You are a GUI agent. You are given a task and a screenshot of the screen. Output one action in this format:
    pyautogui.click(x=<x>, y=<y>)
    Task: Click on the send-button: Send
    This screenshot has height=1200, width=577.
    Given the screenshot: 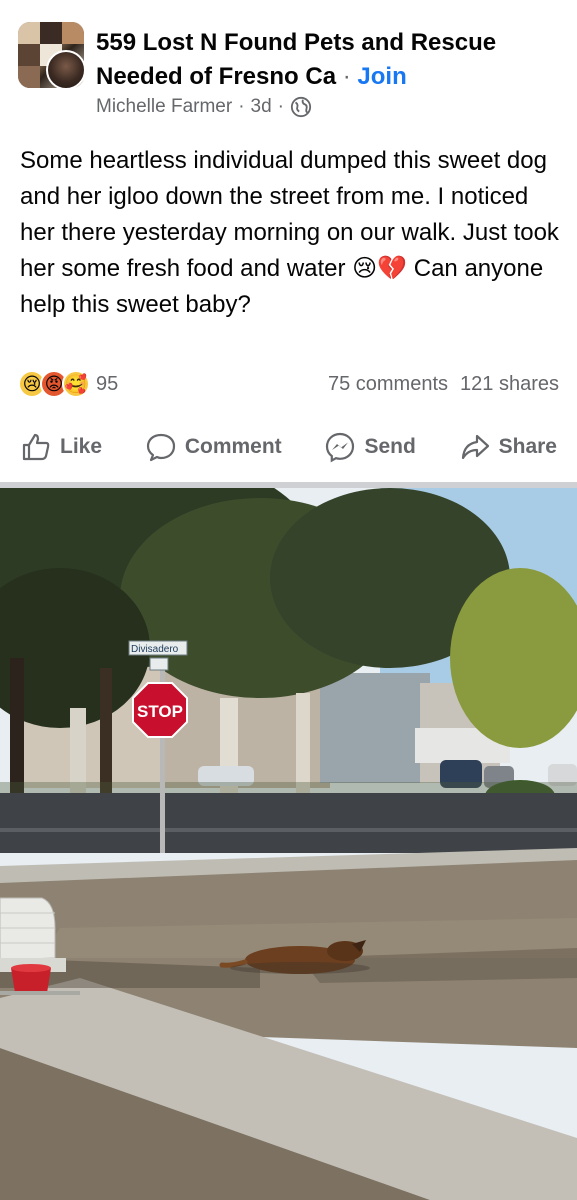 What is the action you would take?
    pyautogui.click(x=370, y=447)
    